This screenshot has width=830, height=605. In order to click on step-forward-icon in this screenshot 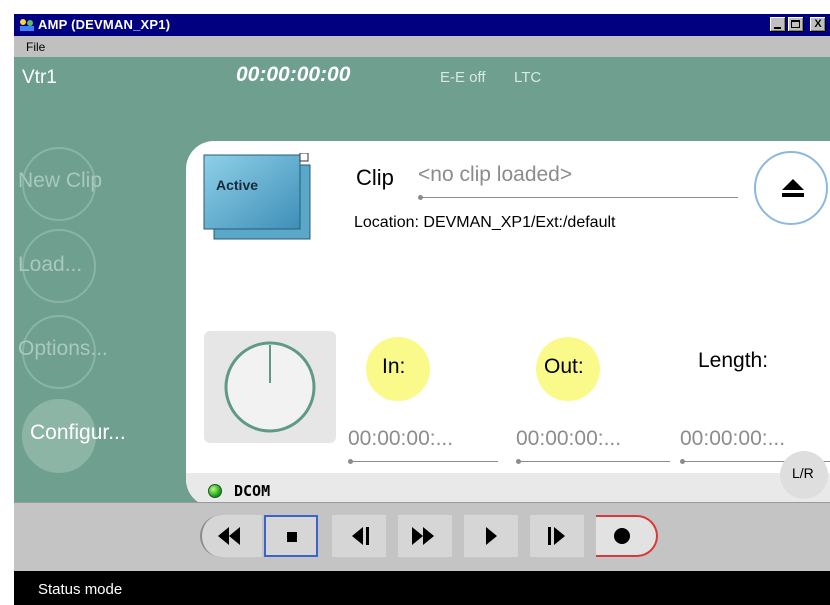, I will do `click(556, 536)`.